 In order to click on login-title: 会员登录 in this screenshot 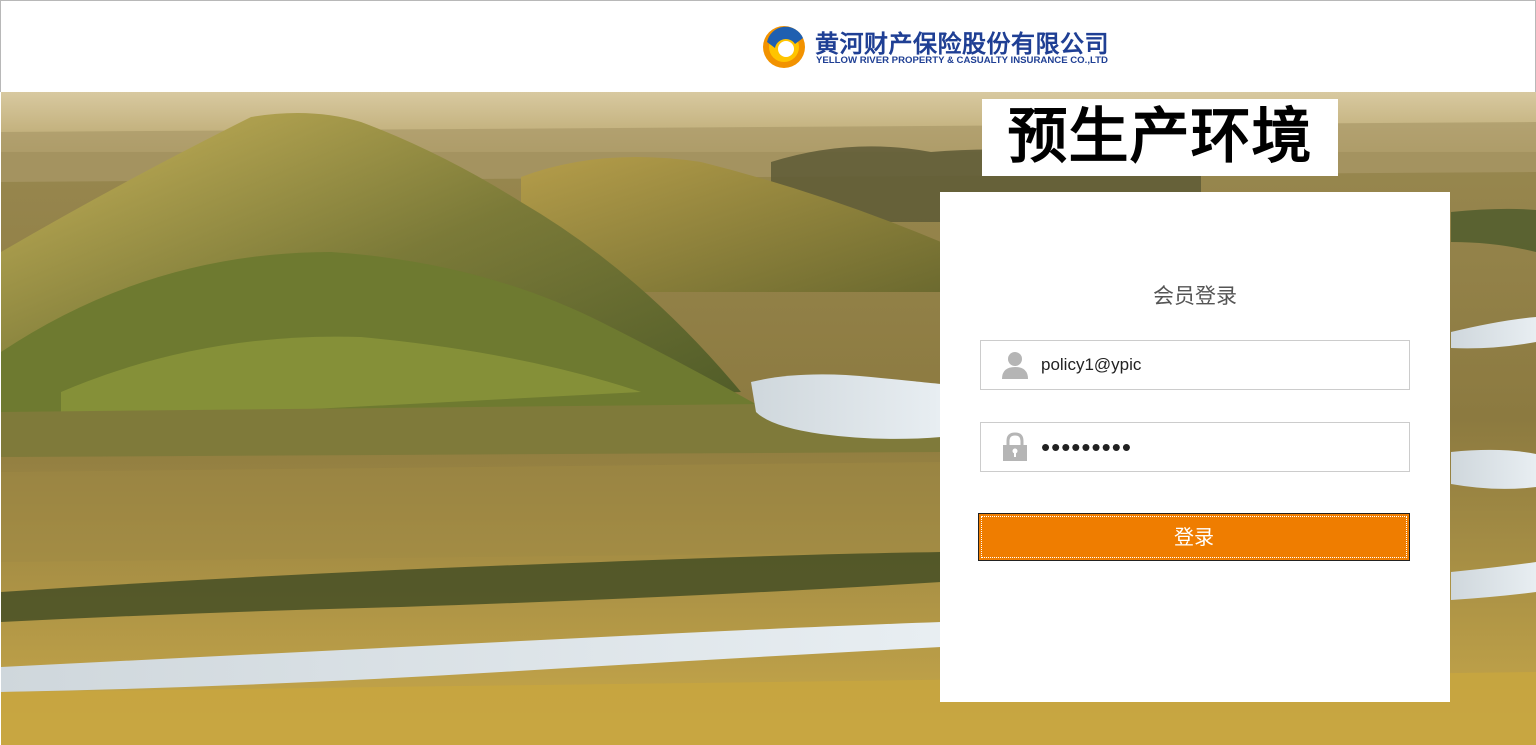, I will do `click(1195, 296)`.